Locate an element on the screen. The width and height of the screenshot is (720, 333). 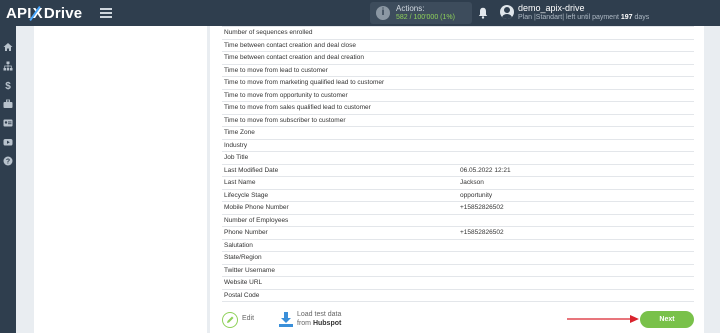
help-icon: ? is located at coordinates (8, 161).